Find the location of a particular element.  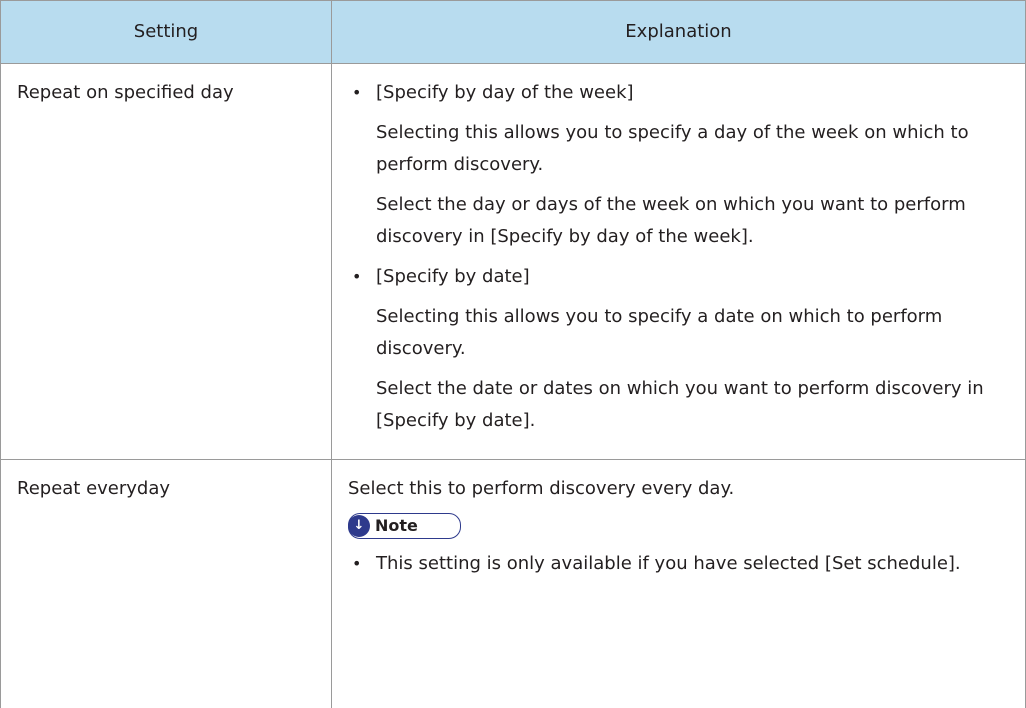

bullet-label: [Specify by date] is located at coordinates (453, 276).